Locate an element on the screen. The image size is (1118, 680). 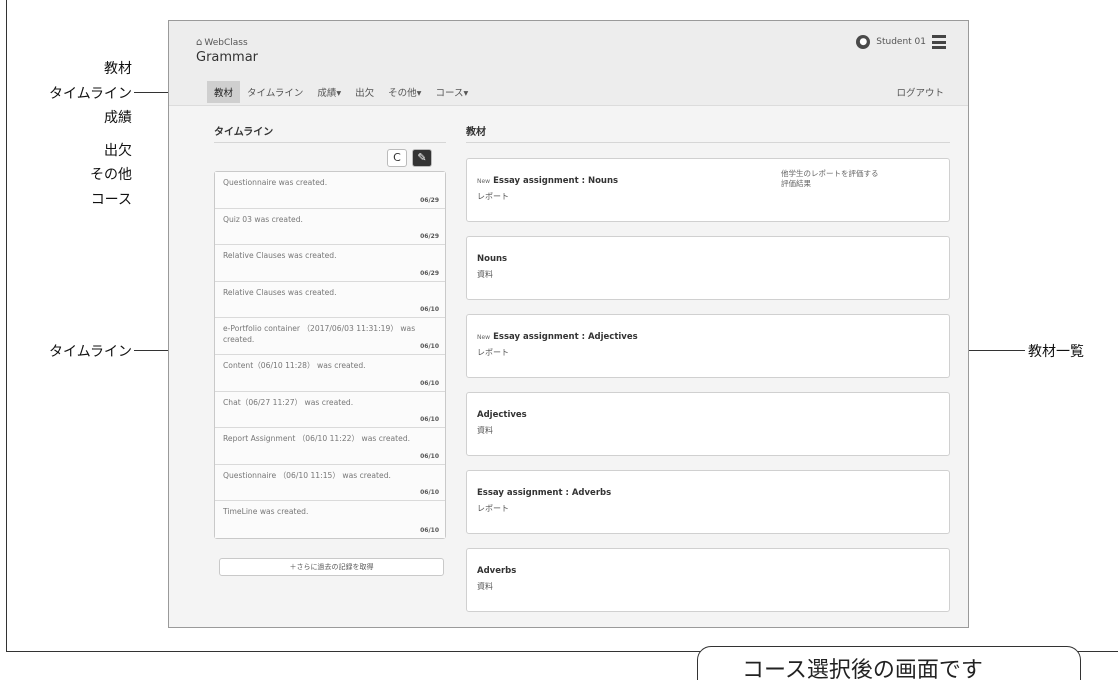
material-title: Essay assignment : Adverbs is located at coordinates (544, 493).